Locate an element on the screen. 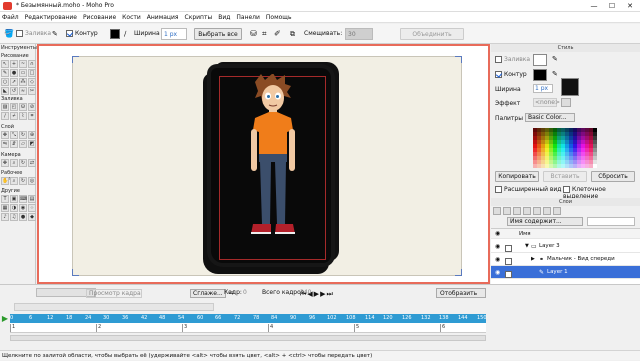  shear-tool-icon: ▱ is located at coordinates (23, 144).